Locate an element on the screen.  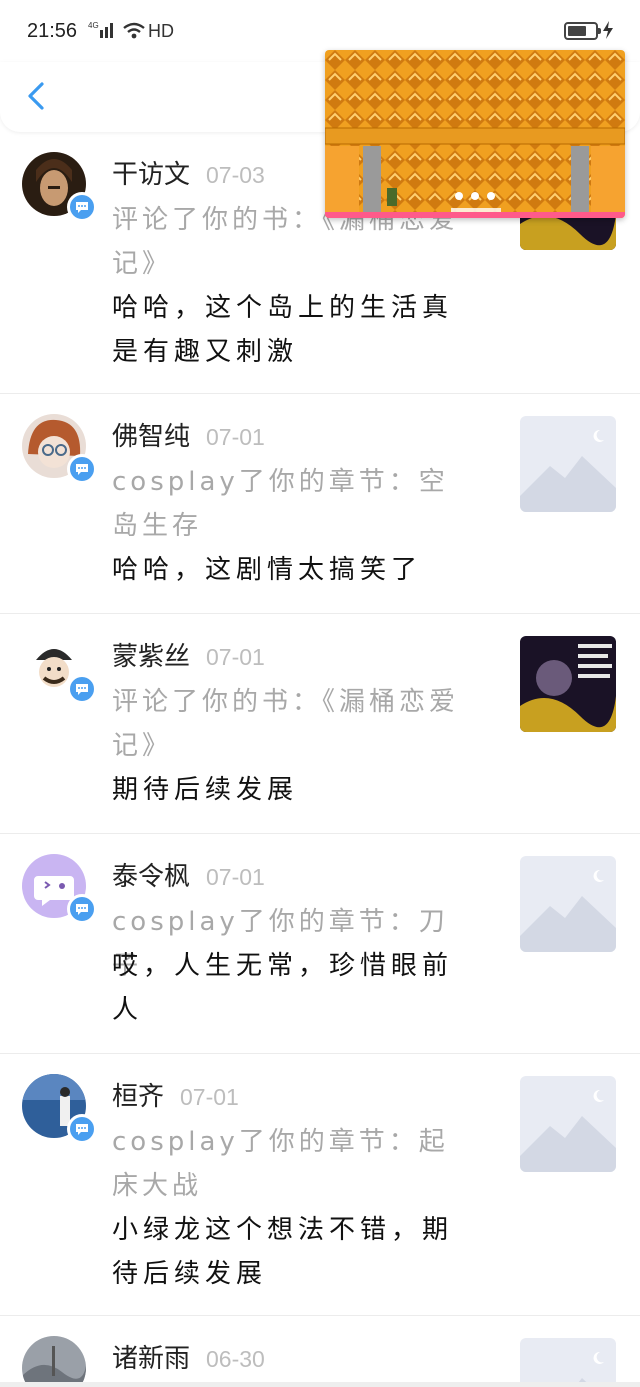
comment-text: 哈哈，这个岛上的生活真是有趣又刺激 is located at coordinates (283, 330).